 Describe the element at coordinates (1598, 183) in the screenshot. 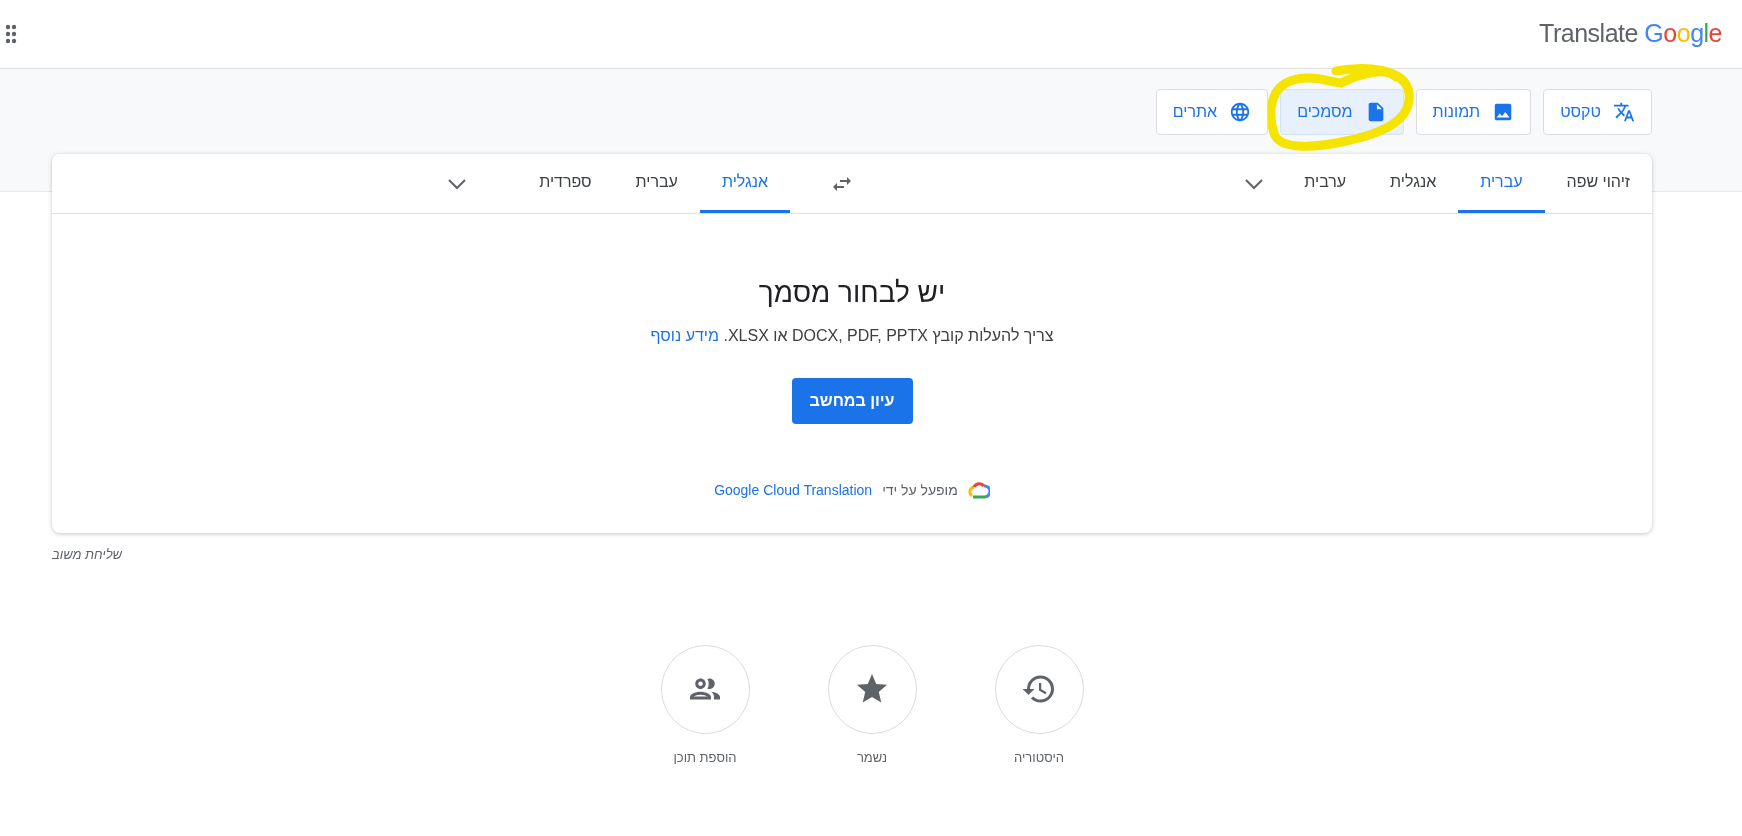

I see `language-tab: זיהוי שפה` at that location.